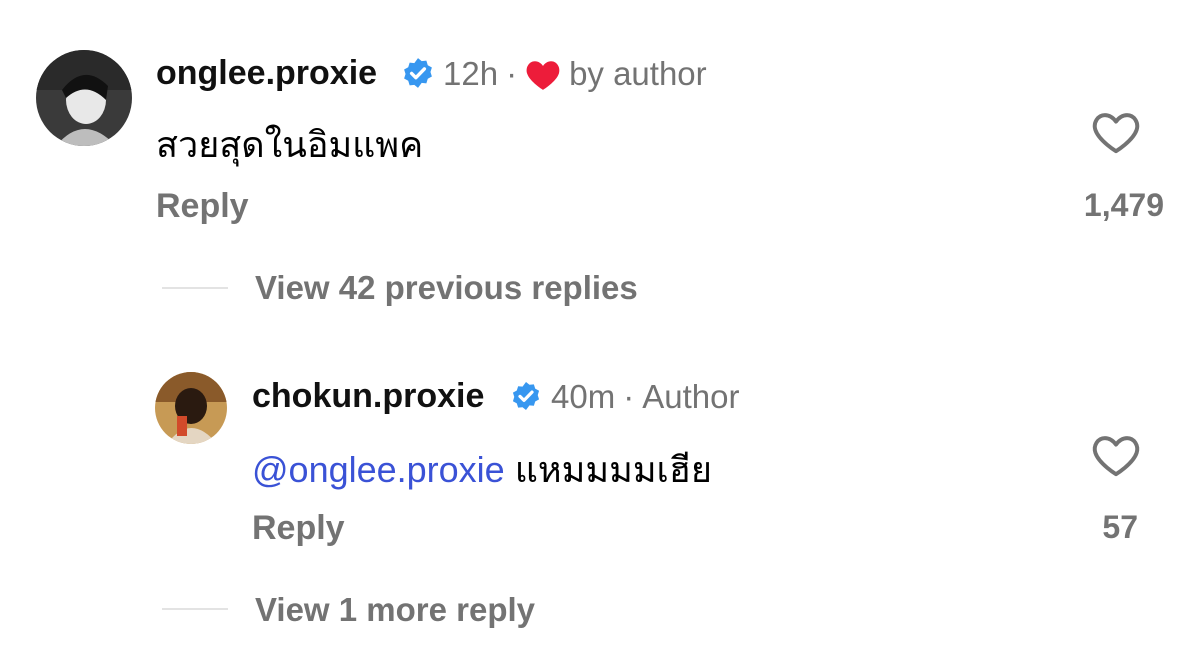  What do you see at coordinates (266, 73) in the screenshot?
I see `comment-username: onglee.proxie` at bounding box center [266, 73].